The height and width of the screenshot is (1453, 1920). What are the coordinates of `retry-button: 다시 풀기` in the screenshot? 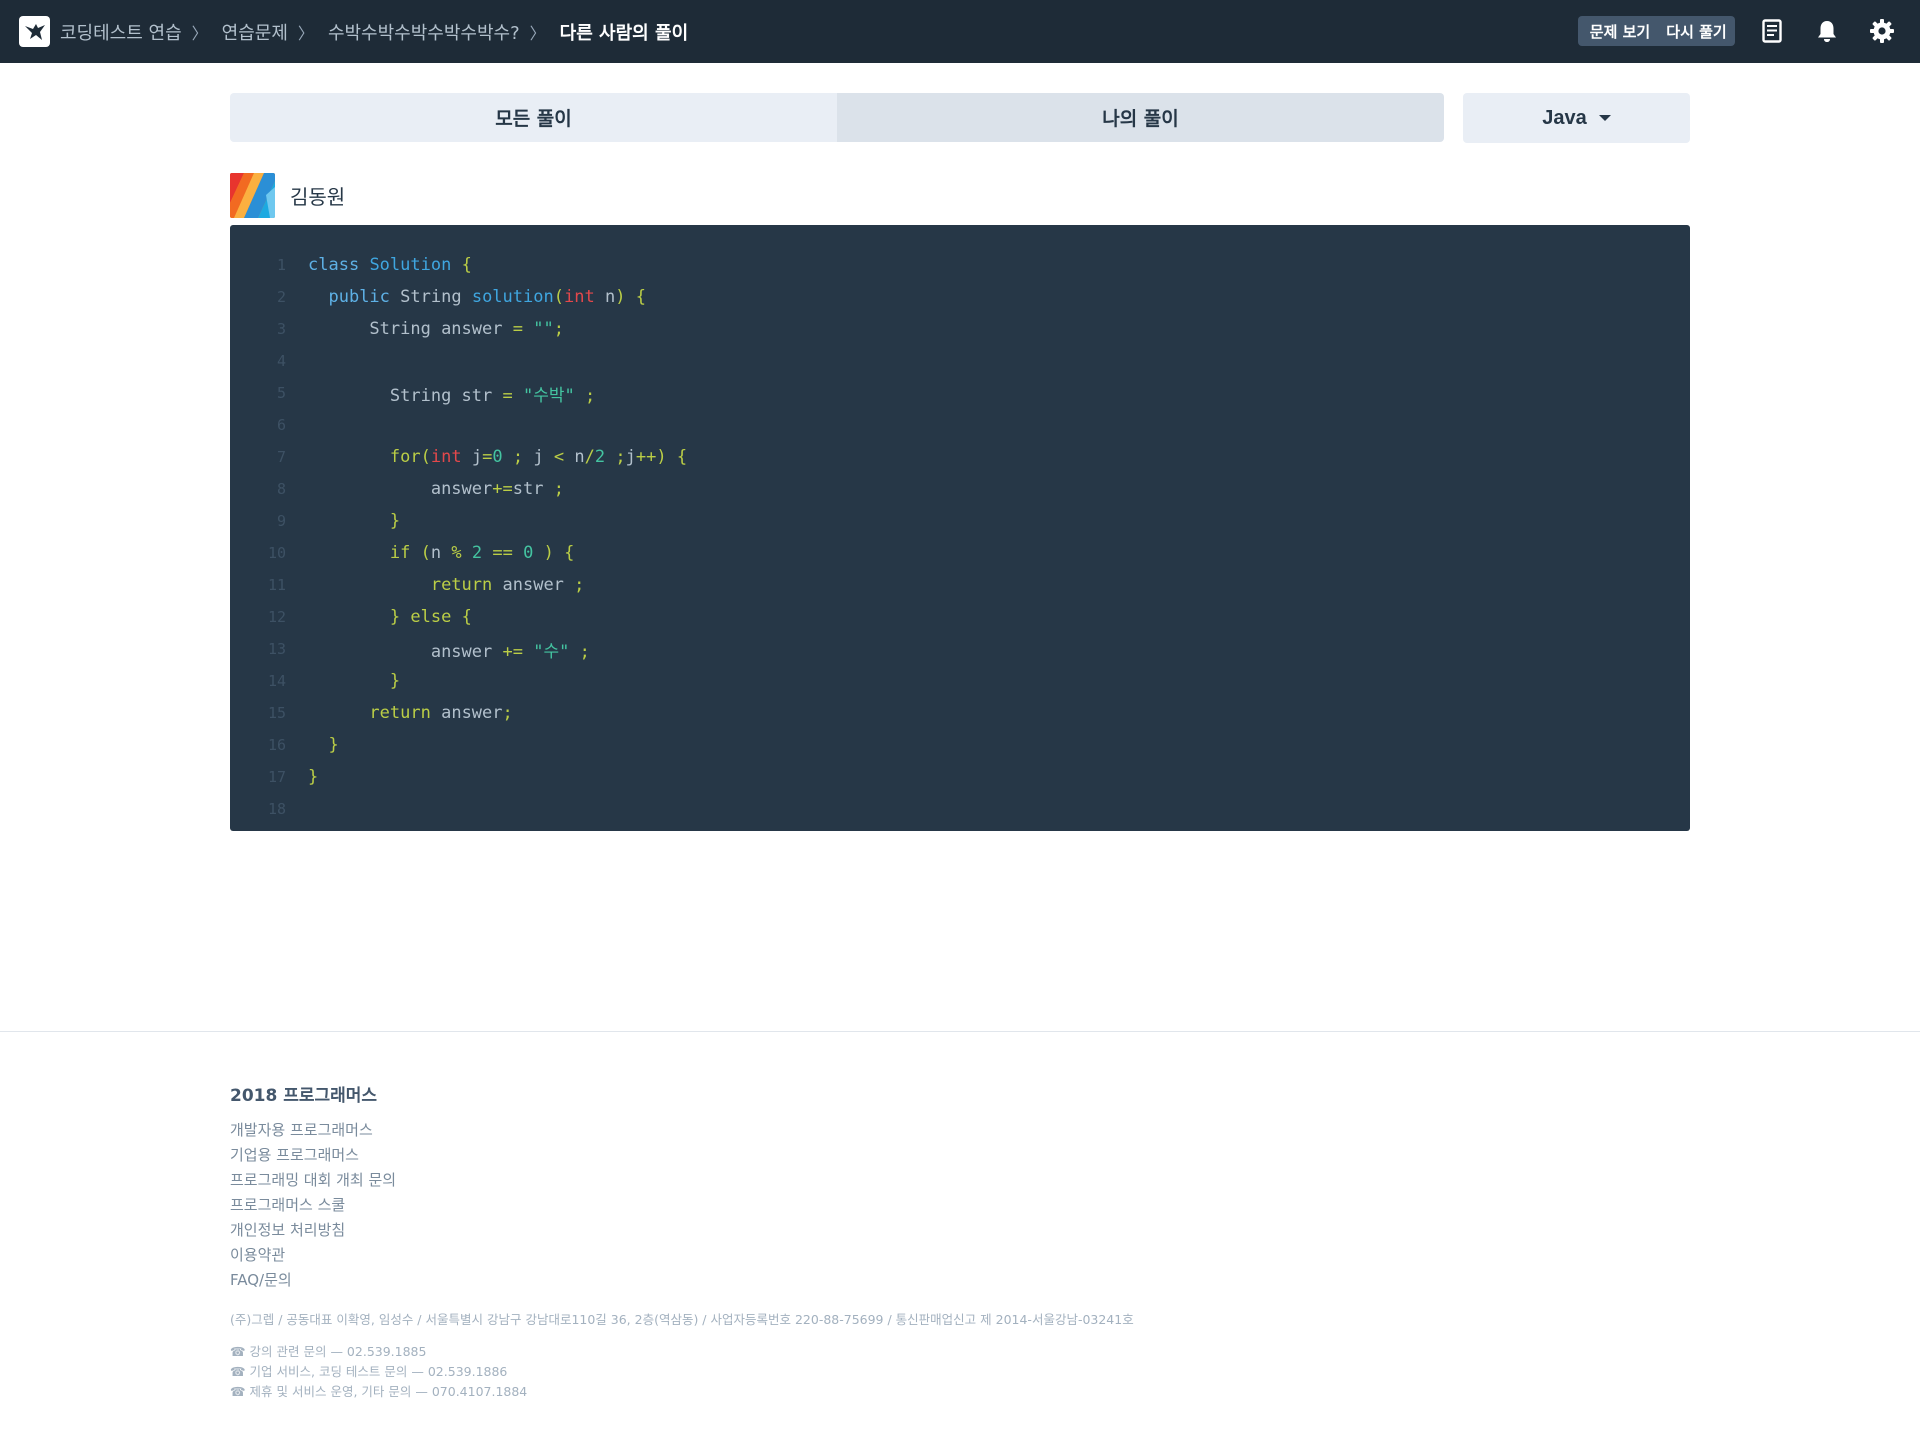 It's located at (1696, 31).